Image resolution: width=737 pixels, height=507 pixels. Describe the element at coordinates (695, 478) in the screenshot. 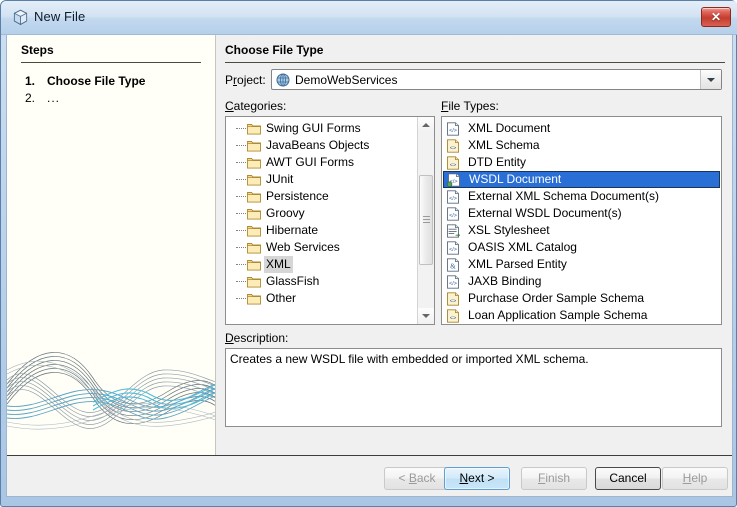

I see `help-button: Help` at that location.